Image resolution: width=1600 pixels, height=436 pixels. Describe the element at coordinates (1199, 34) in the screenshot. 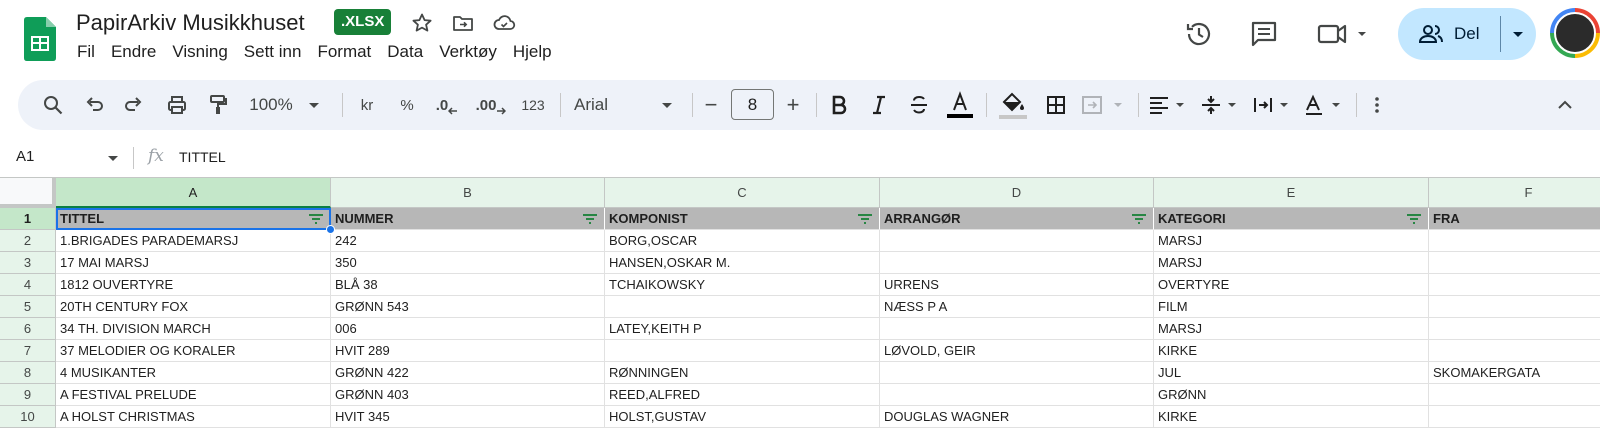

I see `version-history-icon` at that location.